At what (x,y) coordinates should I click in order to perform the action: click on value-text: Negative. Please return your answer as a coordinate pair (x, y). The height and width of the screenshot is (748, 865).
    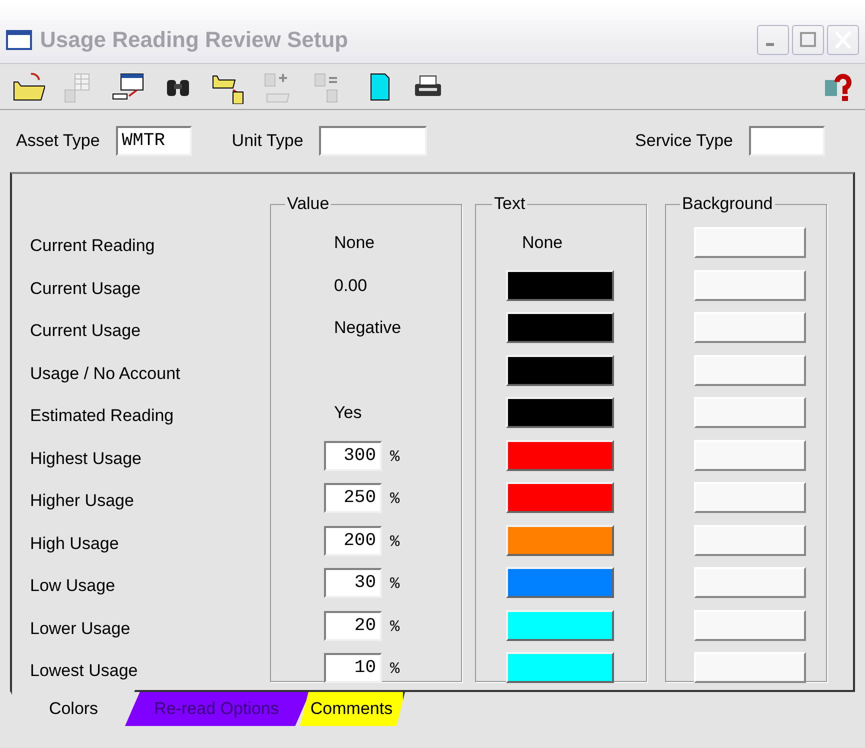
    Looking at the image, I should click on (368, 328).